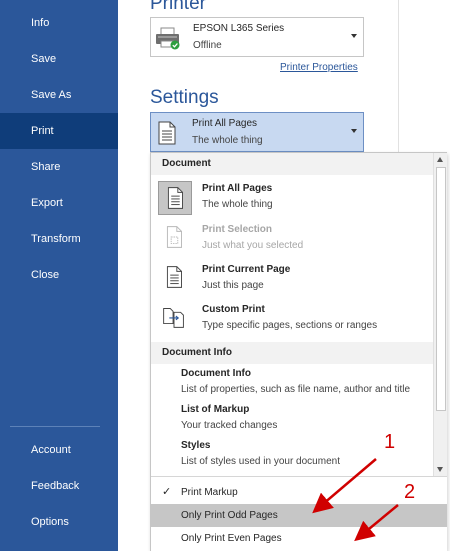 The width and height of the screenshot is (450, 551). Describe the element at coordinates (59, 203) in the screenshot. I see `sidebar-item-export: Export` at that location.